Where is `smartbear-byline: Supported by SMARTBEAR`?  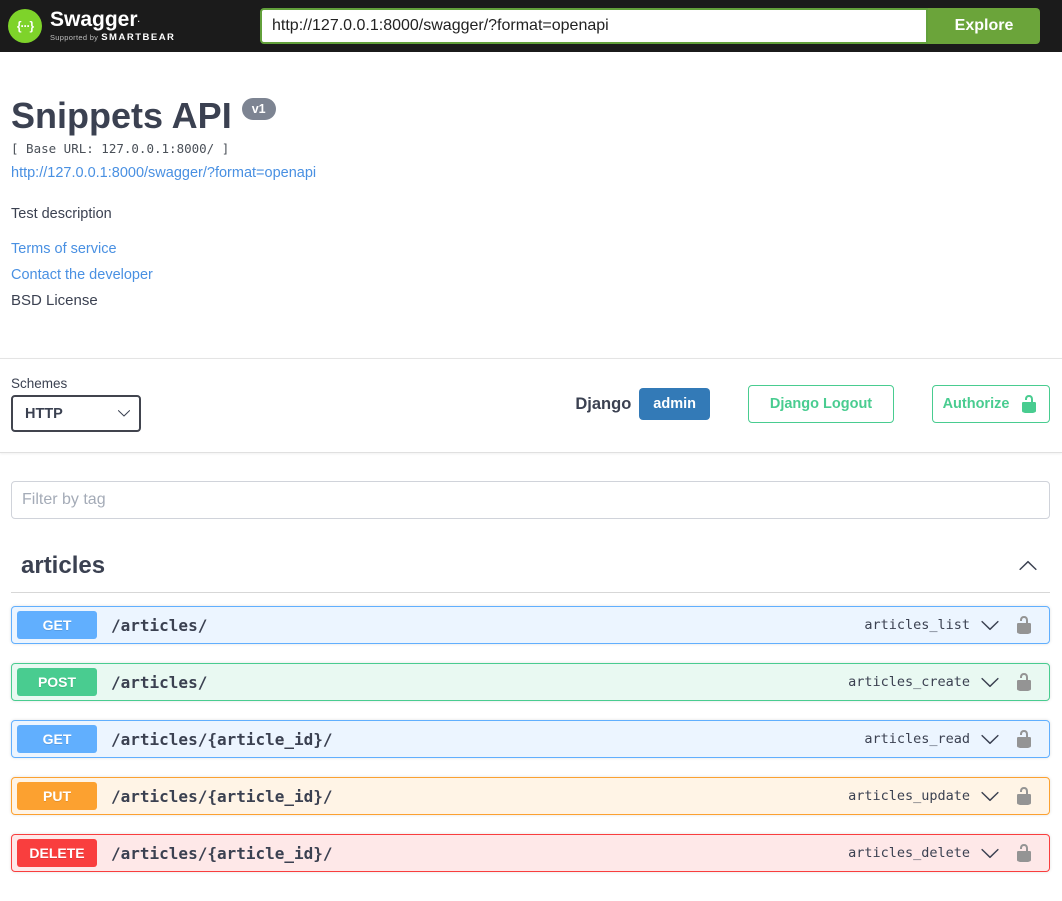 smartbear-byline: Supported by SMARTBEAR is located at coordinates (113, 37).